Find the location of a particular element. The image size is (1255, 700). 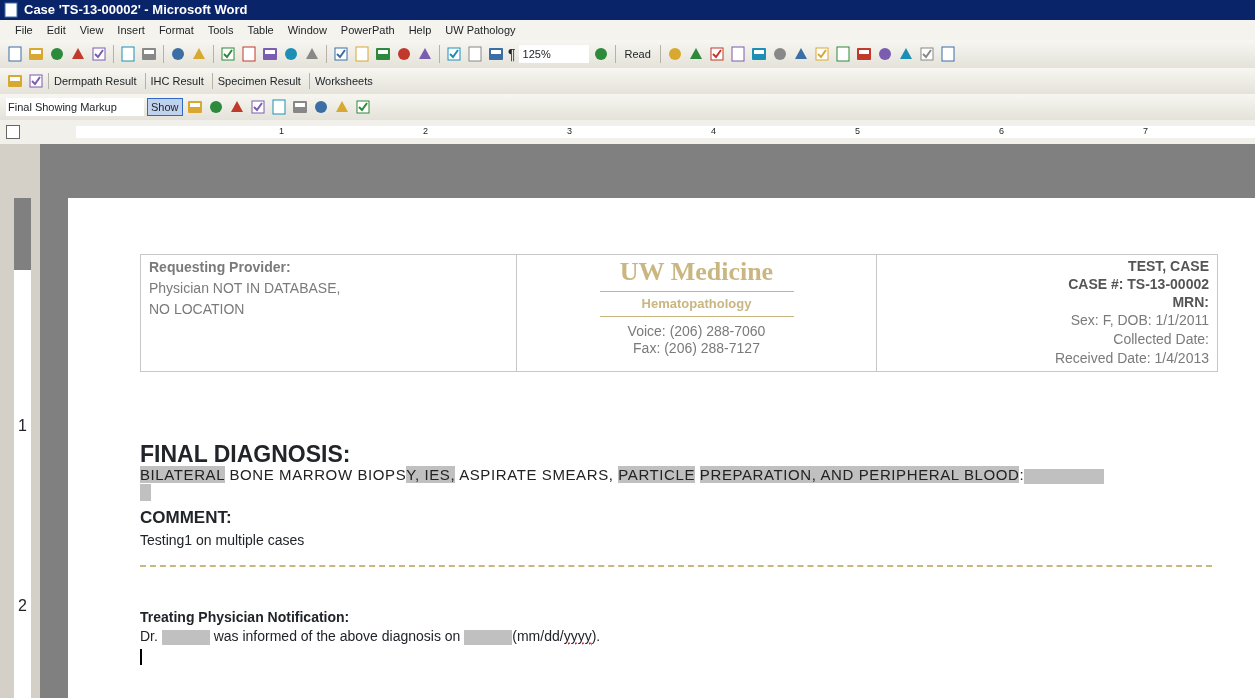

menu-item: Window is located at coordinates (307, 30).